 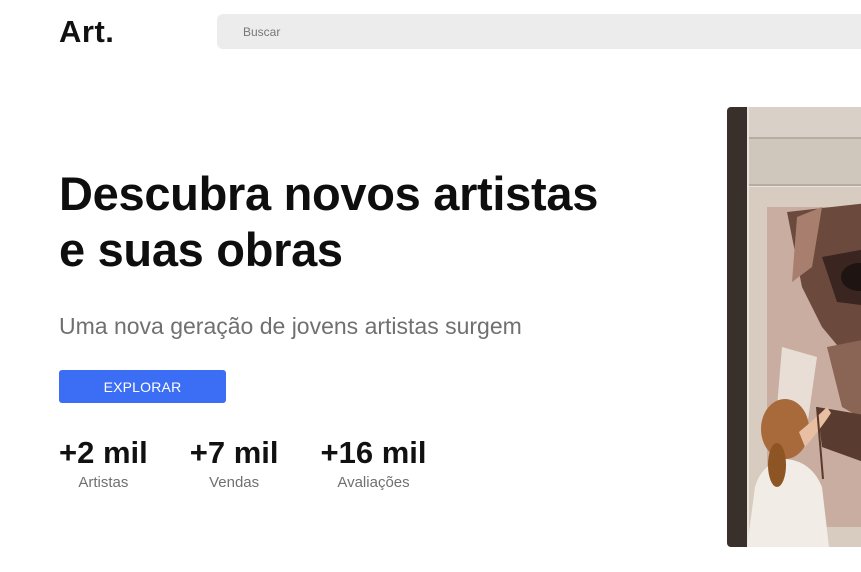 What do you see at coordinates (86, 32) in the screenshot?
I see `logo: Art.` at bounding box center [86, 32].